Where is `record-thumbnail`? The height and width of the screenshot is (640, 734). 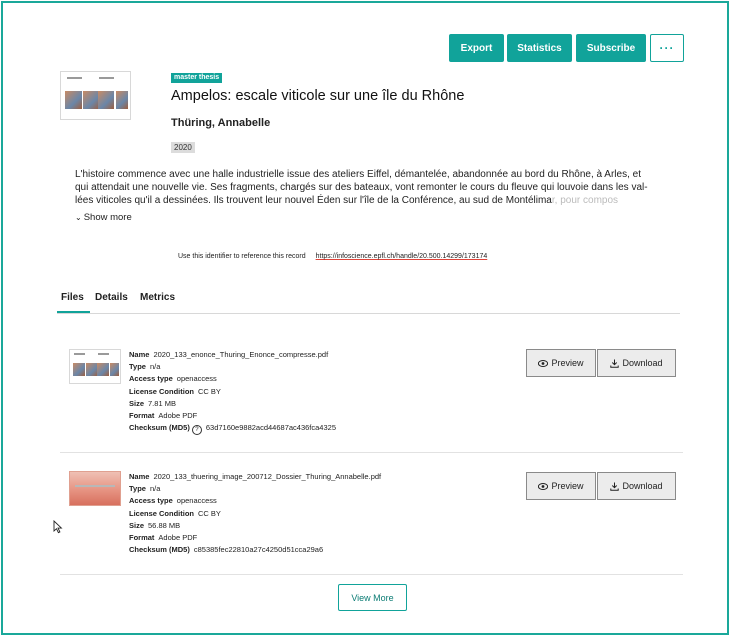
record-thumbnail is located at coordinates (95, 95).